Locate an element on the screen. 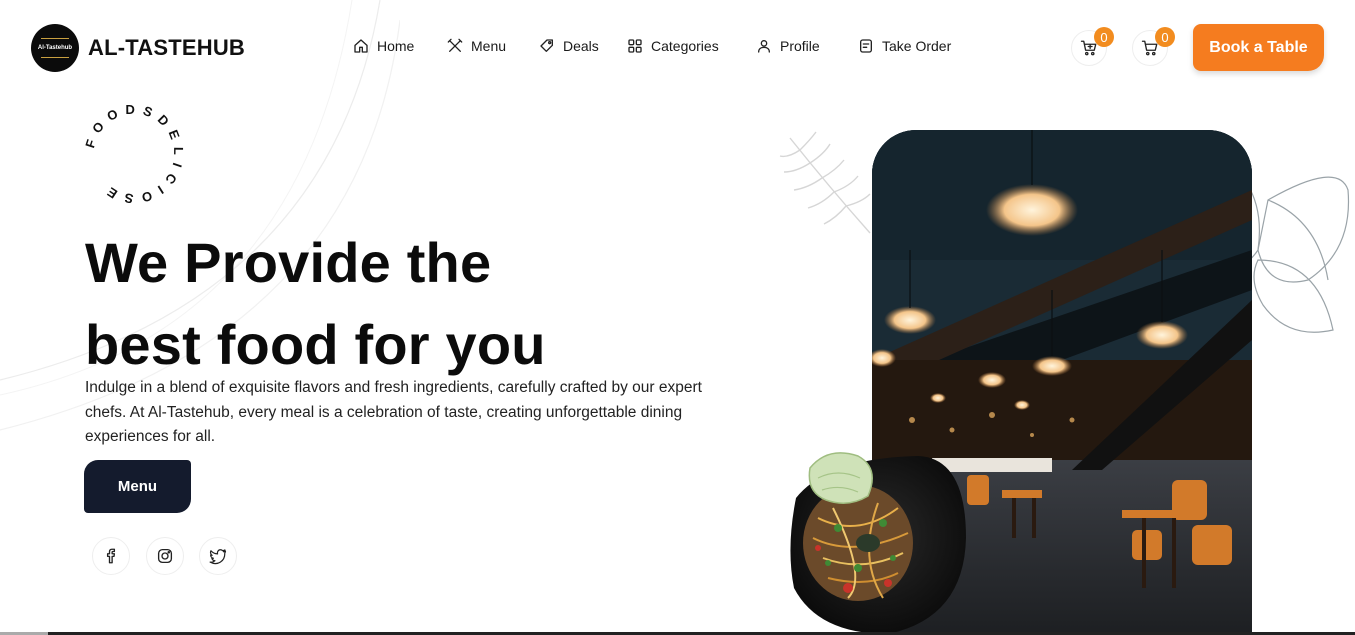  nav-item-menu: Menu is located at coordinates (476, 46).